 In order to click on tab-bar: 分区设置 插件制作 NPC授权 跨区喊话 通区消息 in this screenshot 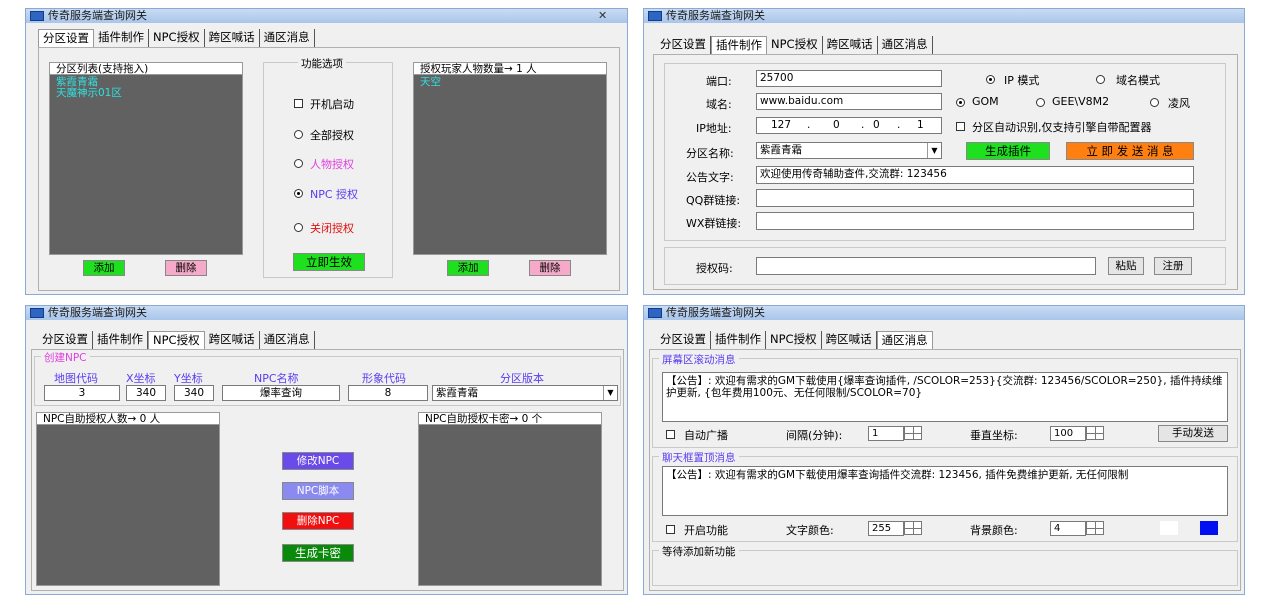, I will do `click(176, 38)`.